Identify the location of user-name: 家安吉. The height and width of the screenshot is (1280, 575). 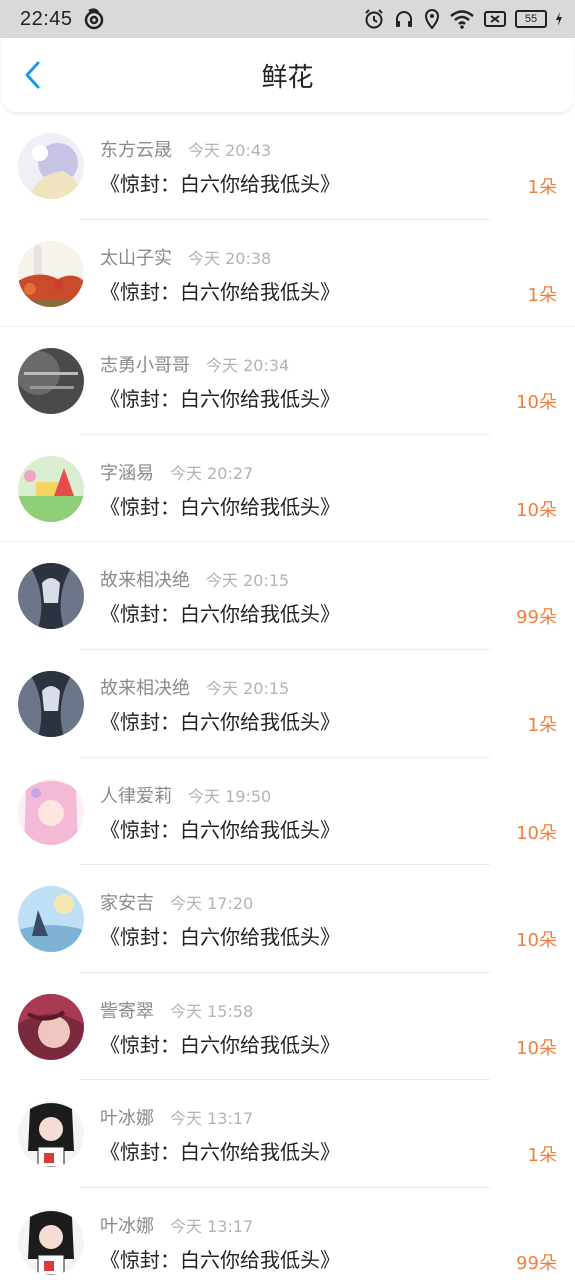
(127, 902).